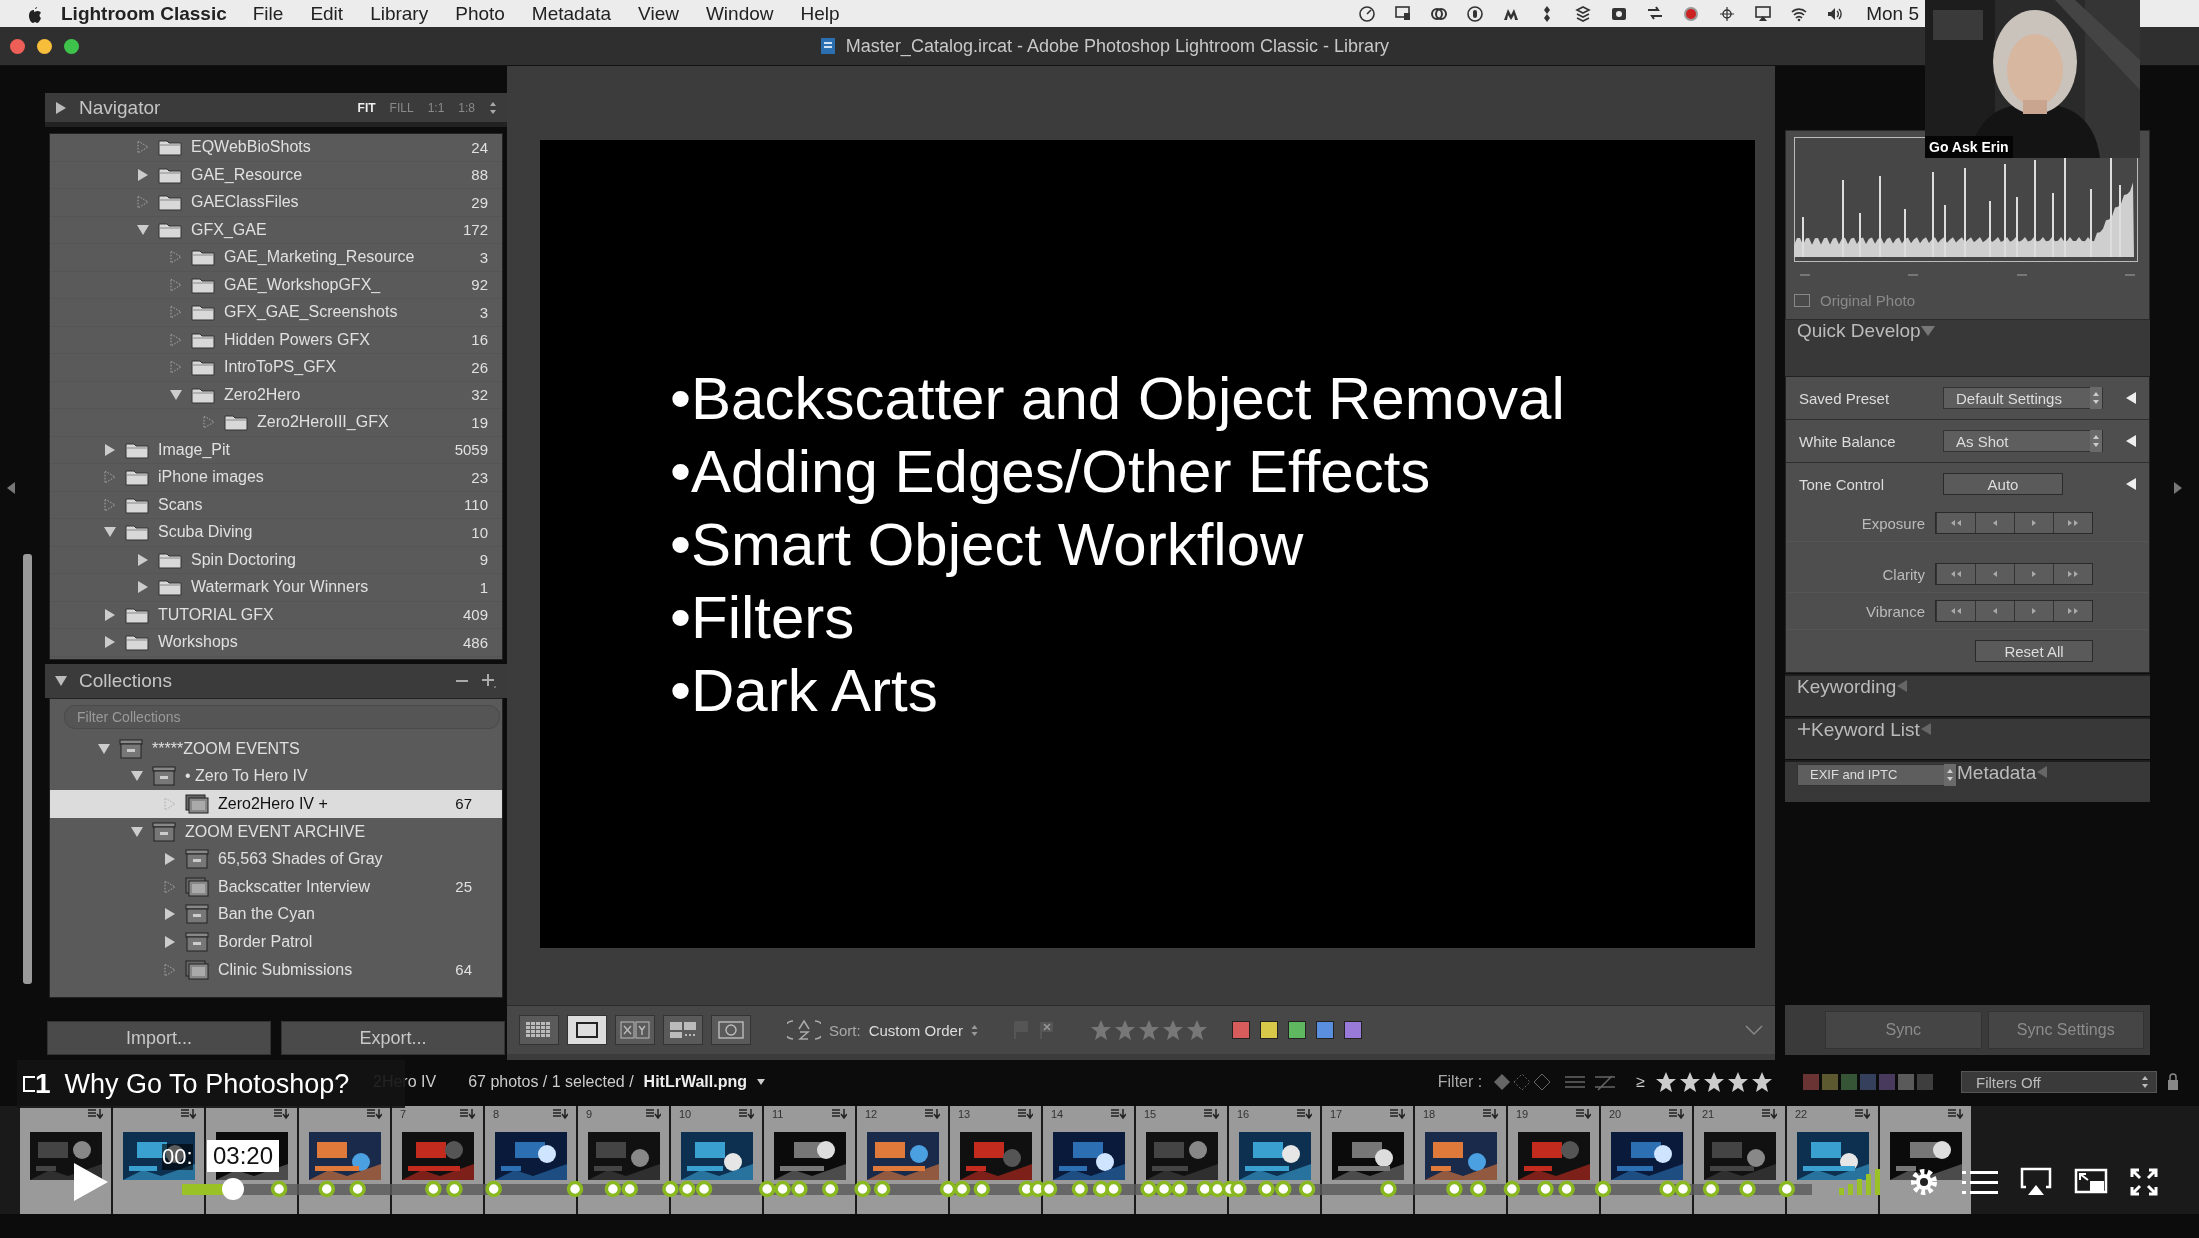  I want to click on reset-all-button: Reset All, so click(2034, 651).